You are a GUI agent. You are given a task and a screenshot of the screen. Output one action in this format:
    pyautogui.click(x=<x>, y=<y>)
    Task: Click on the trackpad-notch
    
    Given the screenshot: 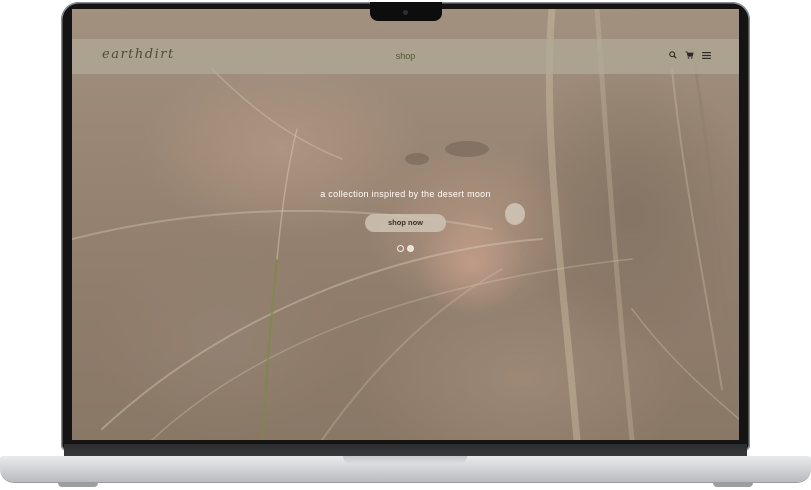 What is the action you would take?
    pyautogui.click(x=405, y=460)
    